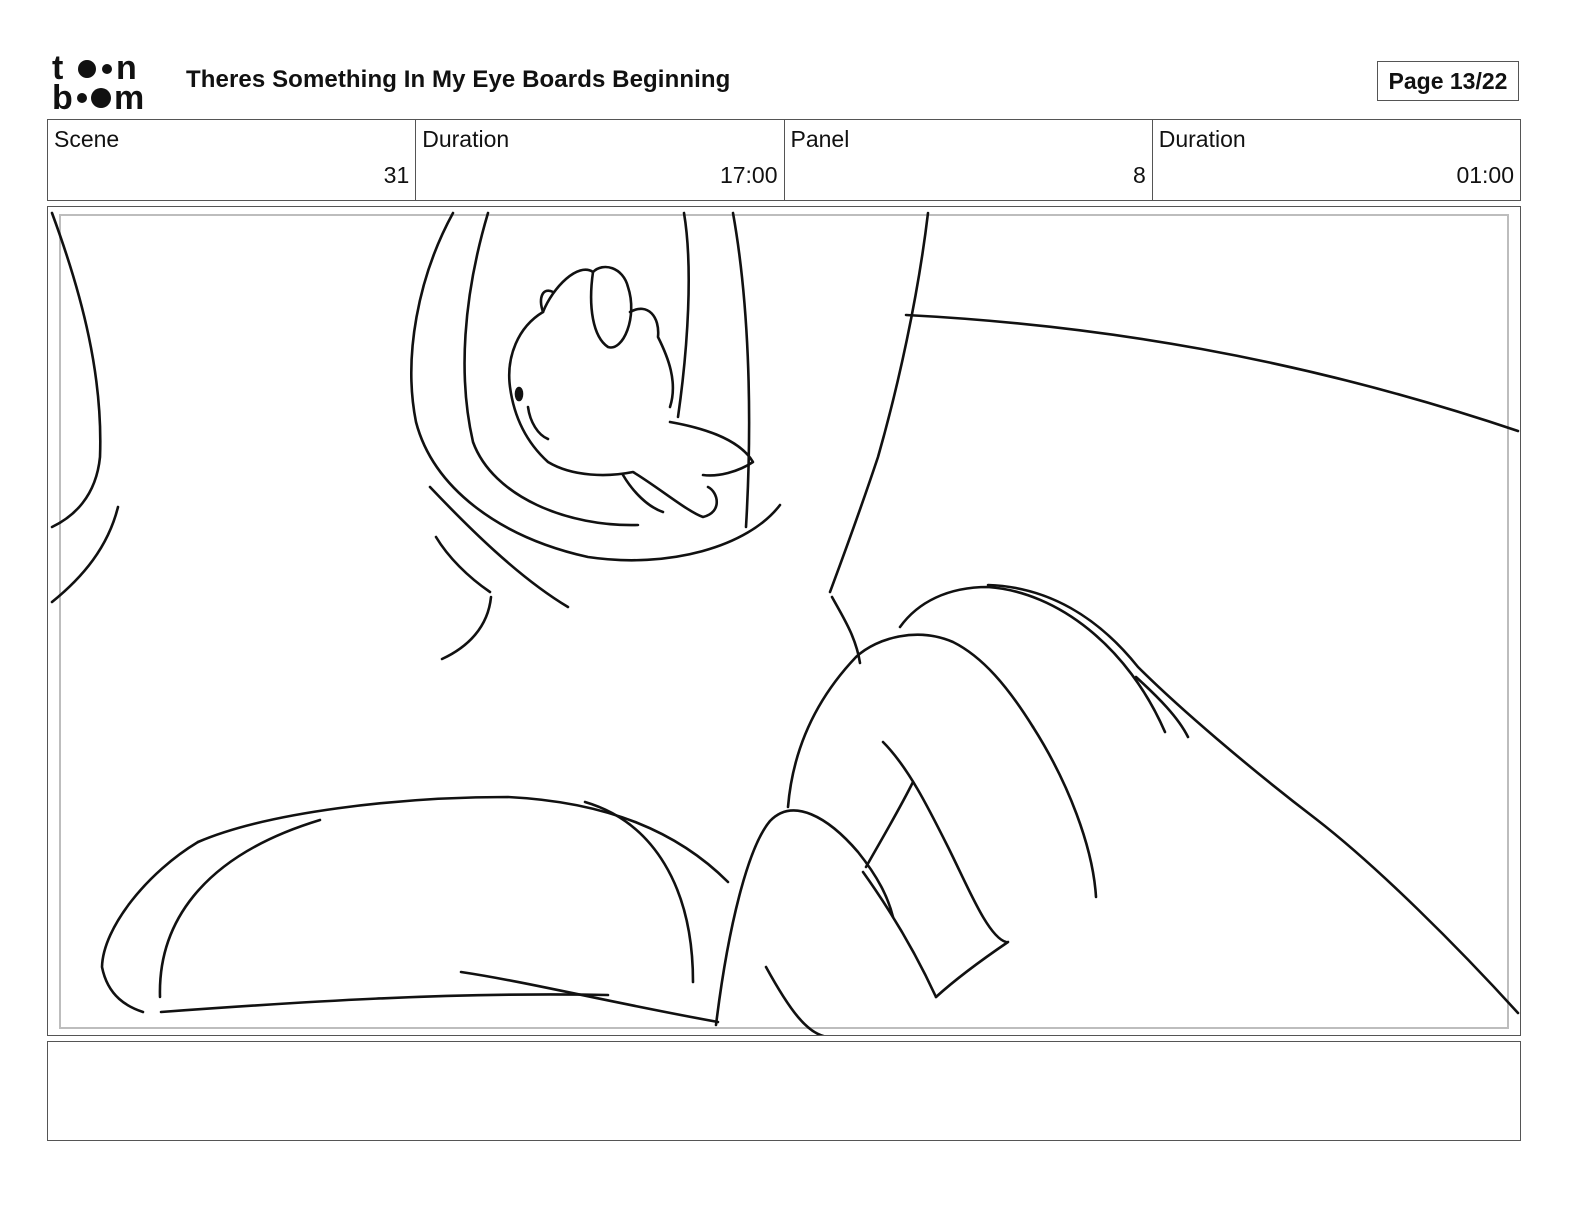 This screenshot has height=1224, width=1584. What do you see at coordinates (396, 175) in the screenshot?
I see `scene-value: 31` at bounding box center [396, 175].